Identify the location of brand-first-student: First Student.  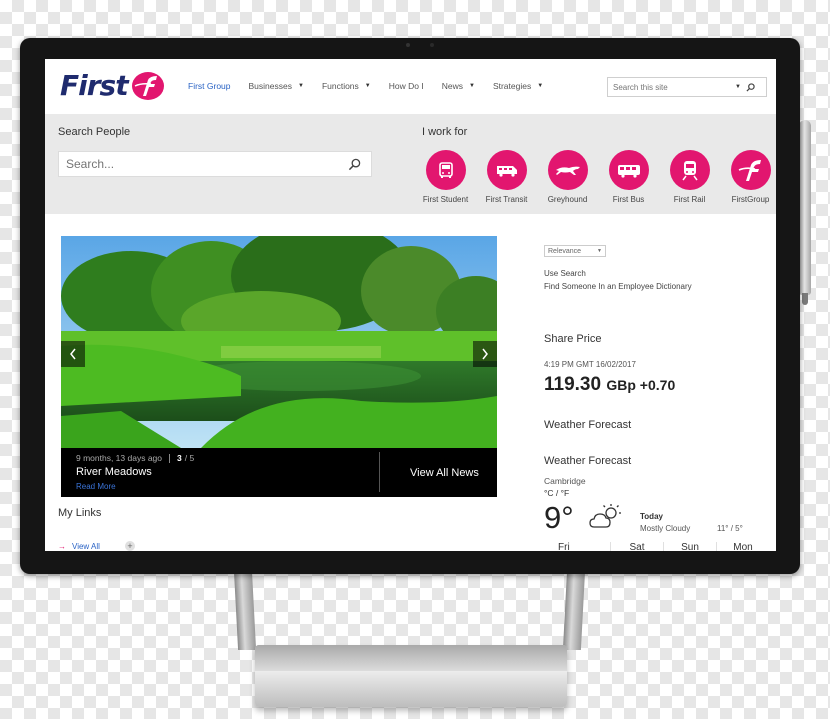
(445, 177).